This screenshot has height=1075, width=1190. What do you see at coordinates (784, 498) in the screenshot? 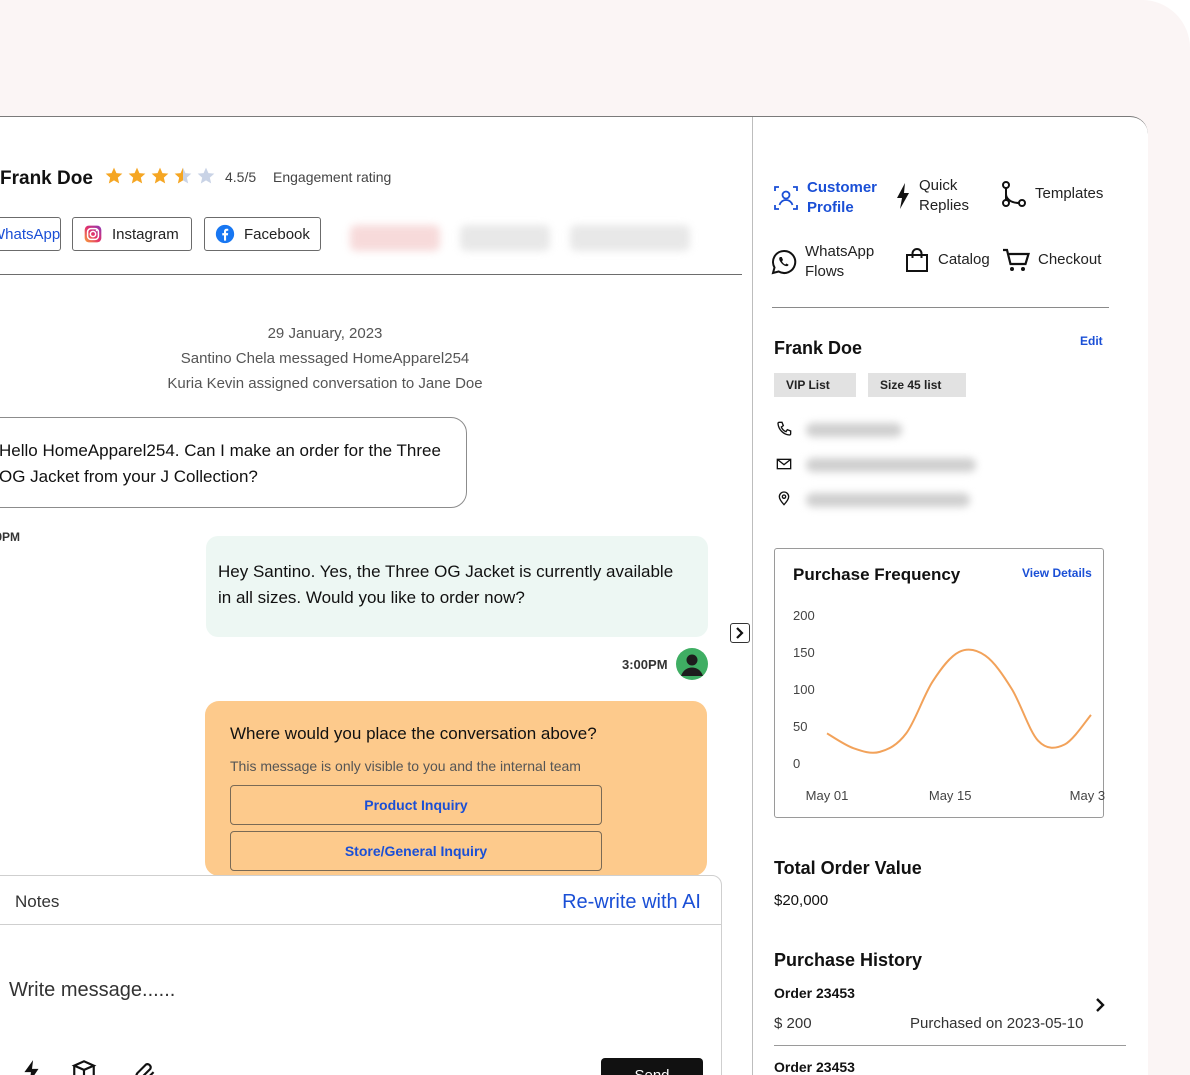
I see `location-icon` at bounding box center [784, 498].